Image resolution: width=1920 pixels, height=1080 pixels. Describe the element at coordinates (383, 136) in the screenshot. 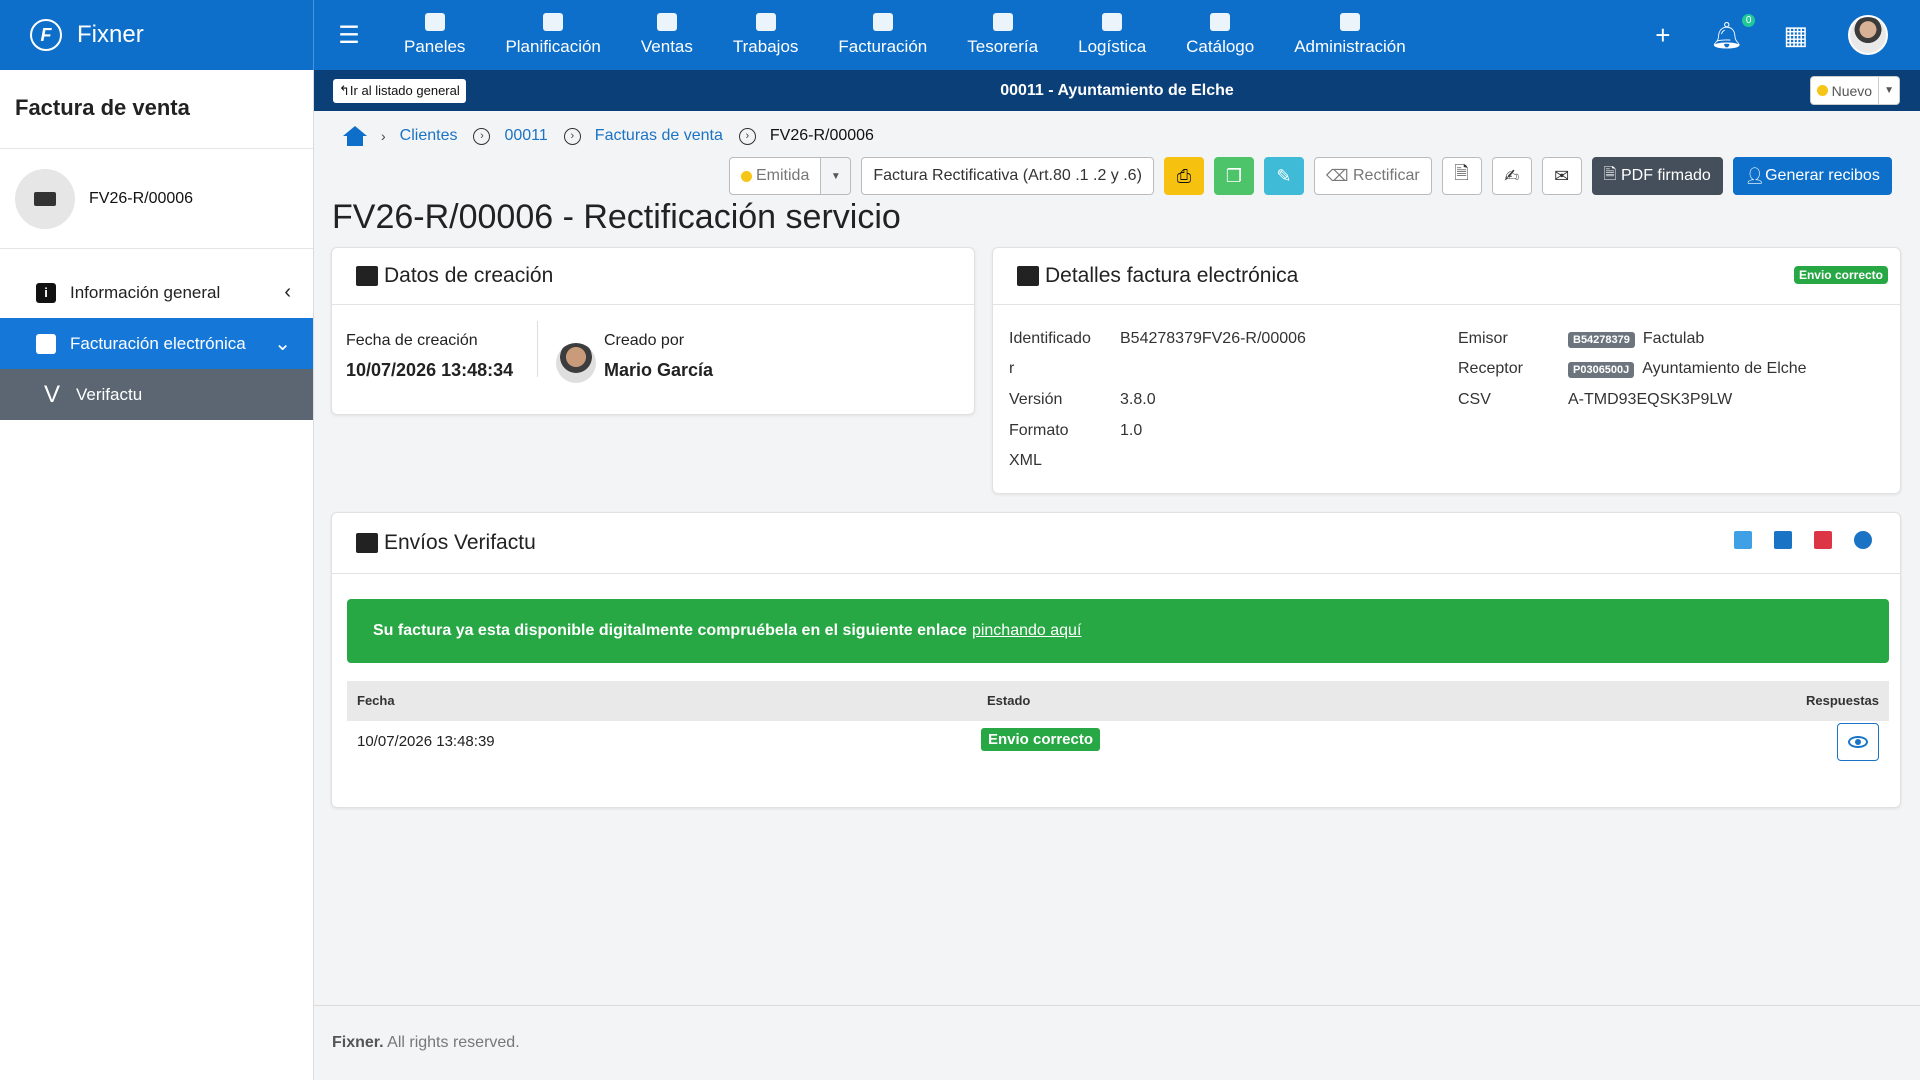

I see `chevron-right-icon: ›` at that location.